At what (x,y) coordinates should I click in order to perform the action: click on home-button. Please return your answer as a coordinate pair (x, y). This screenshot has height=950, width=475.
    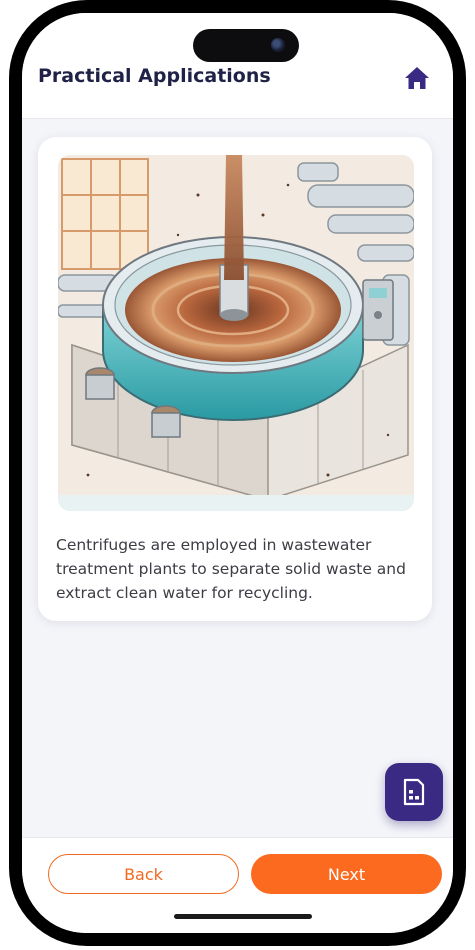
    Looking at the image, I should click on (417, 78).